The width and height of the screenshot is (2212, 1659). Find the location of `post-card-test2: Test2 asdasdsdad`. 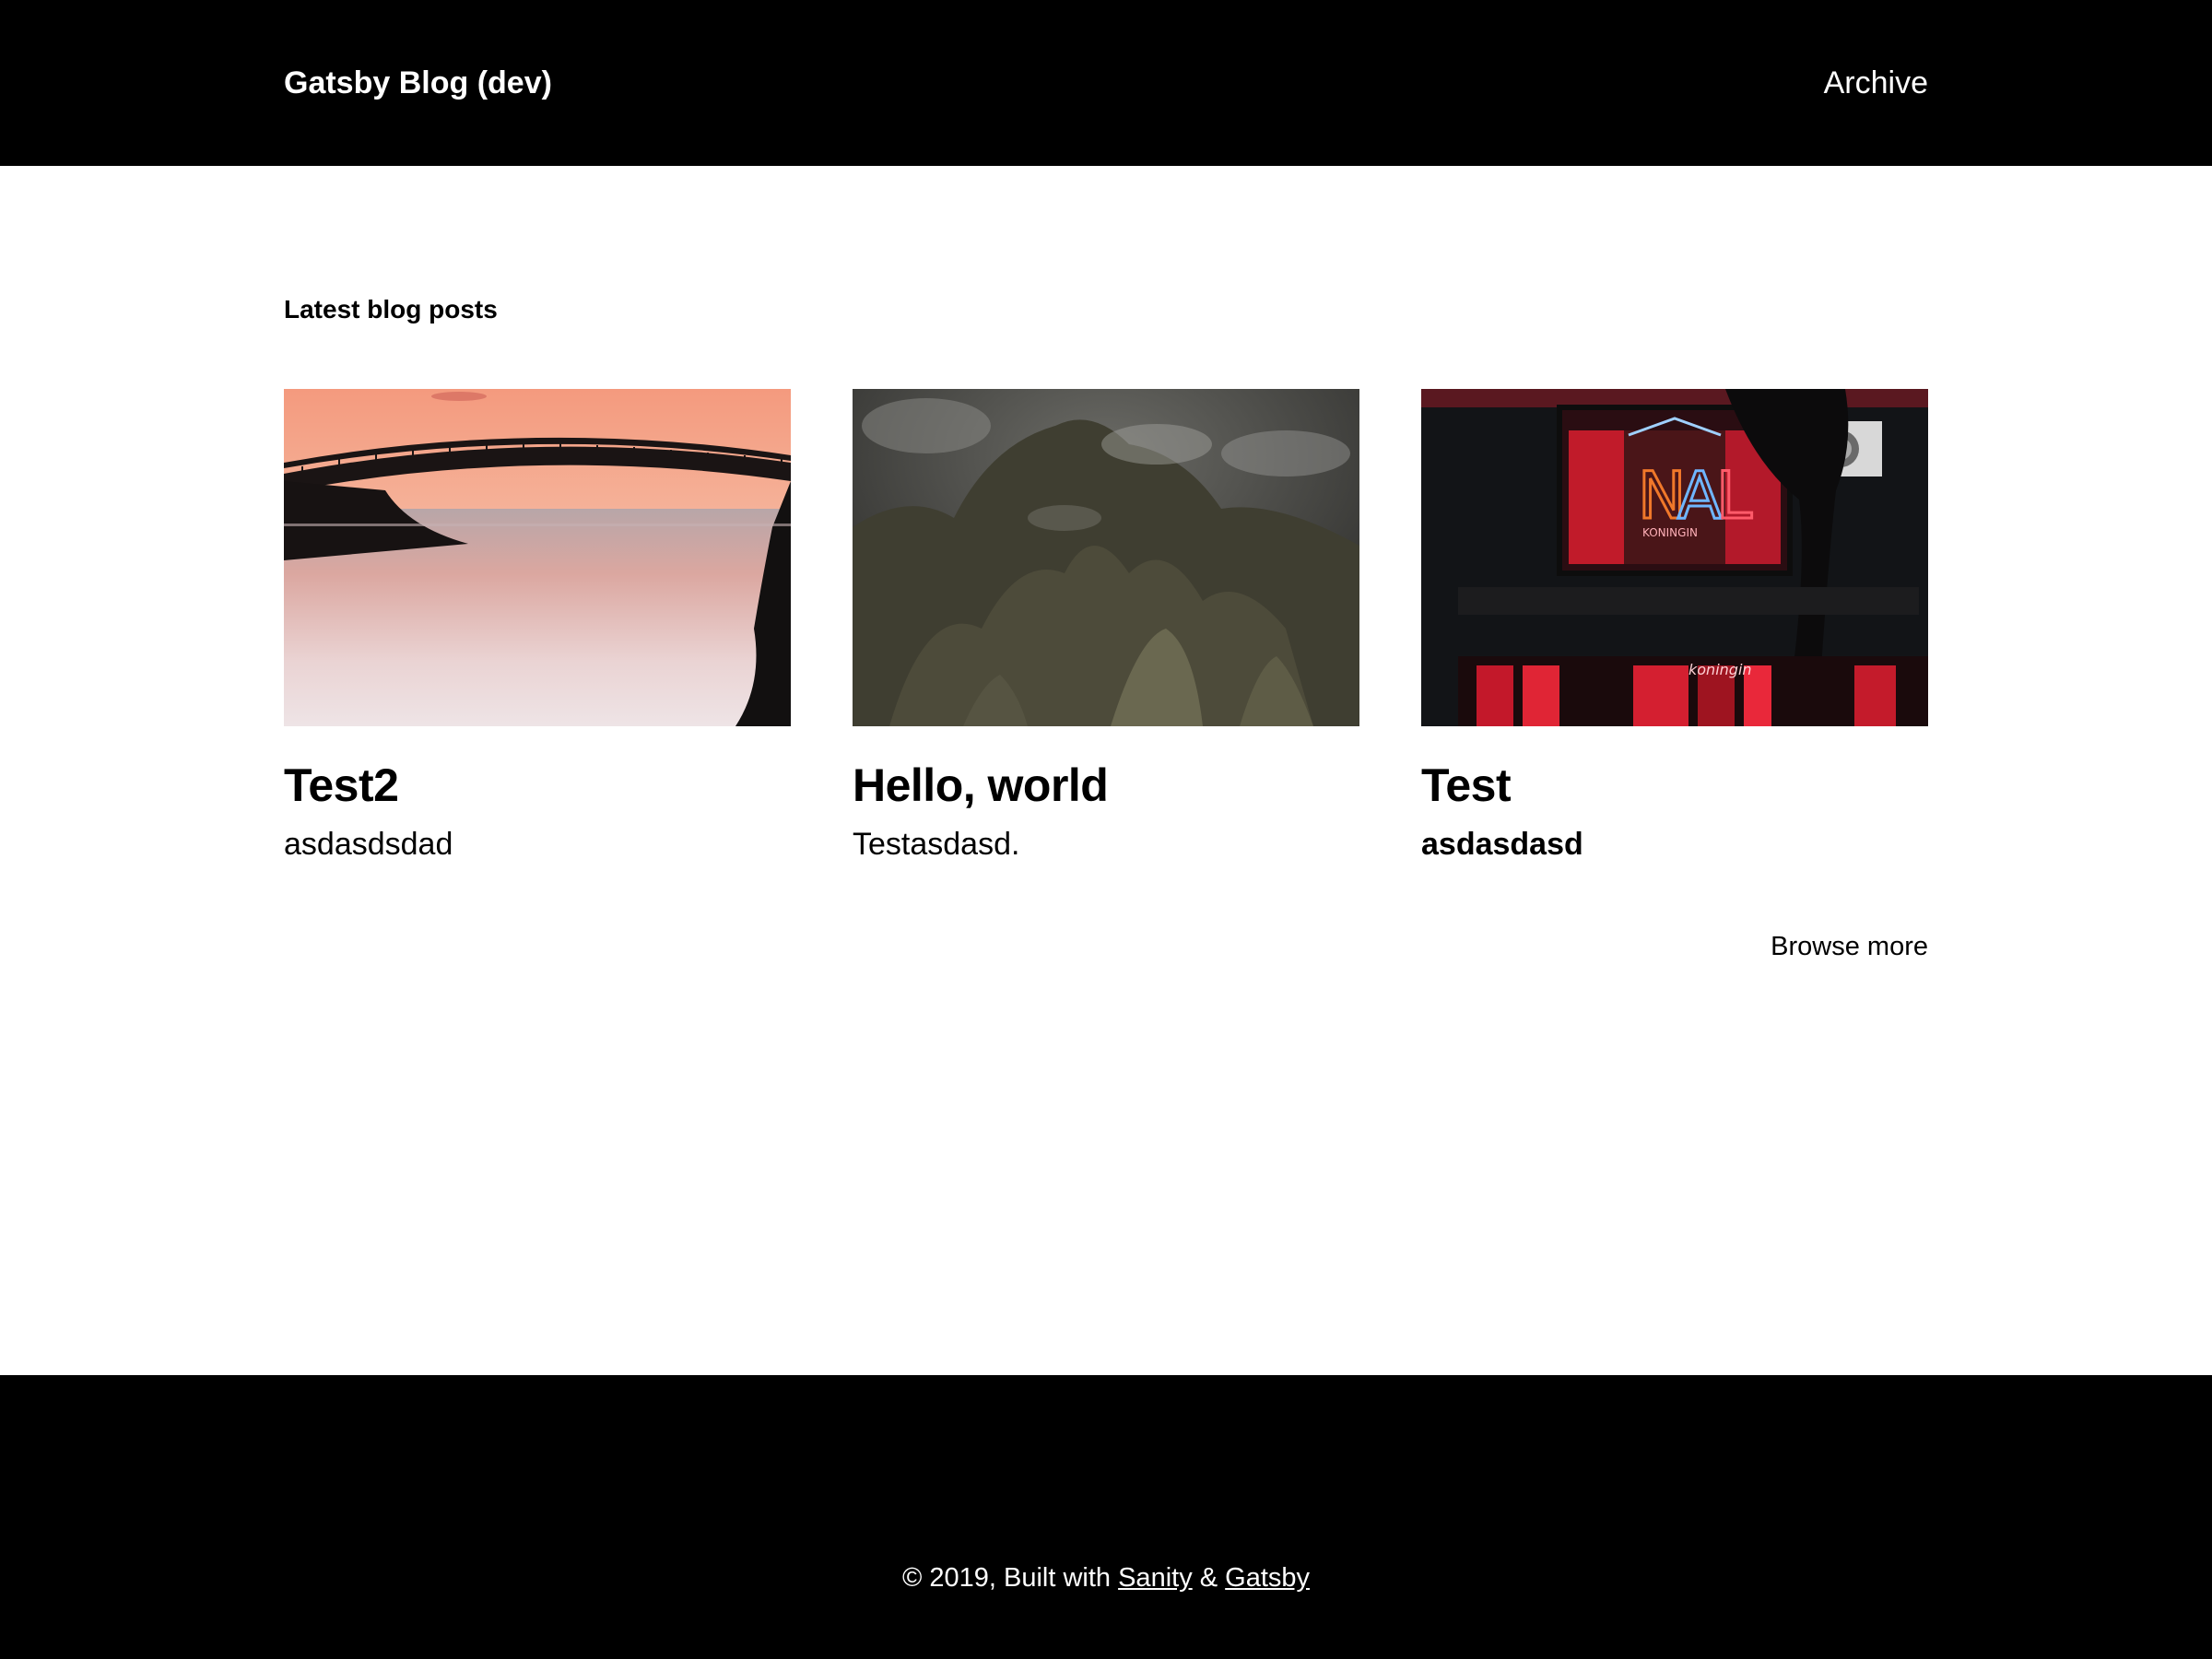

post-card-test2: Test2 asdasdsdad is located at coordinates (537, 638).